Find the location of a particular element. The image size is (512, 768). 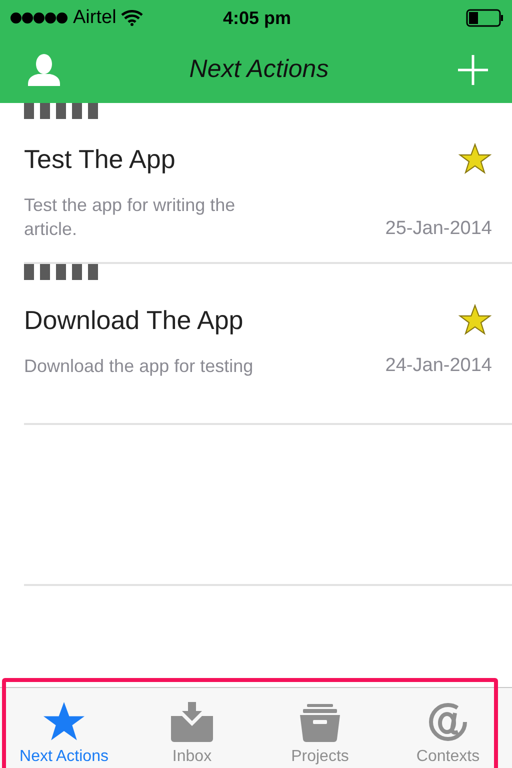

task-description: Download the app for testing is located at coordinates (139, 366).